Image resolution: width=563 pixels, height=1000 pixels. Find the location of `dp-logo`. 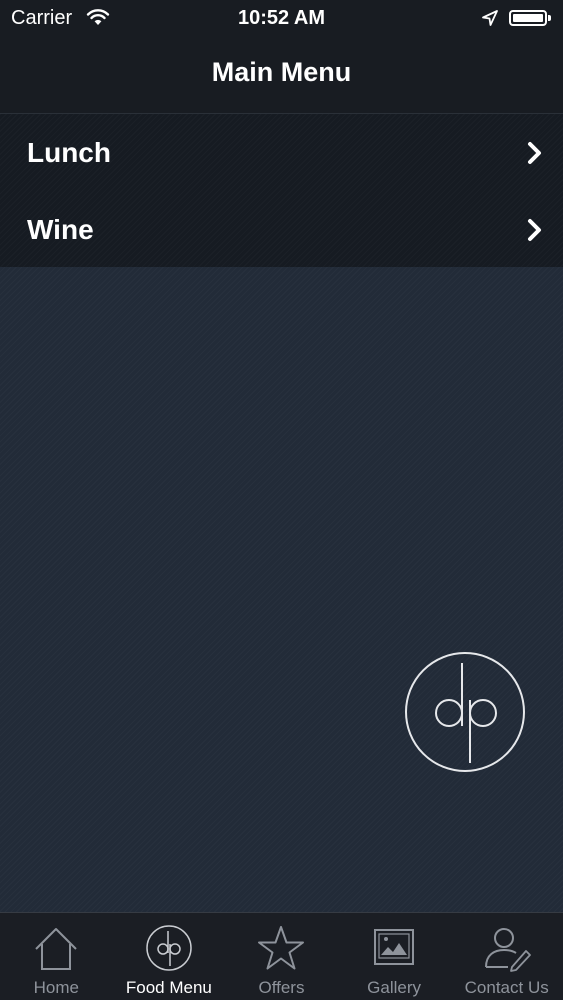

dp-logo is located at coordinates (465, 712).